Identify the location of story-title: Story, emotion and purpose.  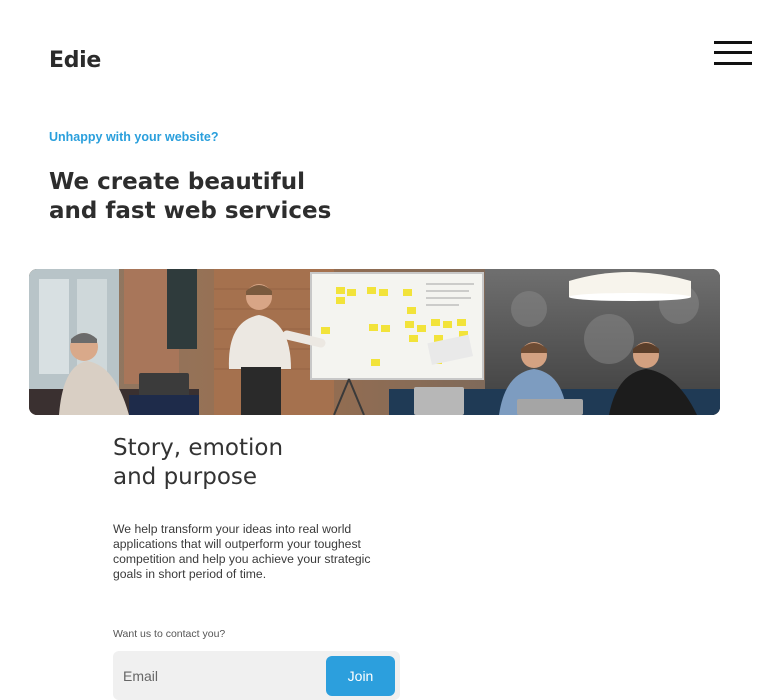
(198, 463).